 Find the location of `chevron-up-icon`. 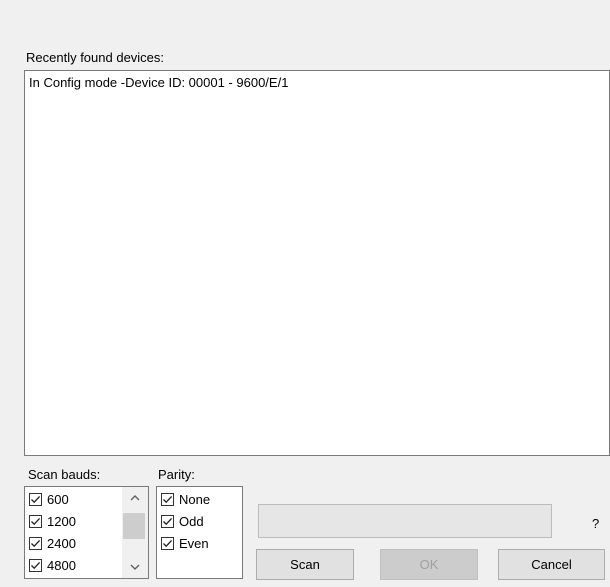

chevron-up-icon is located at coordinates (135, 498).